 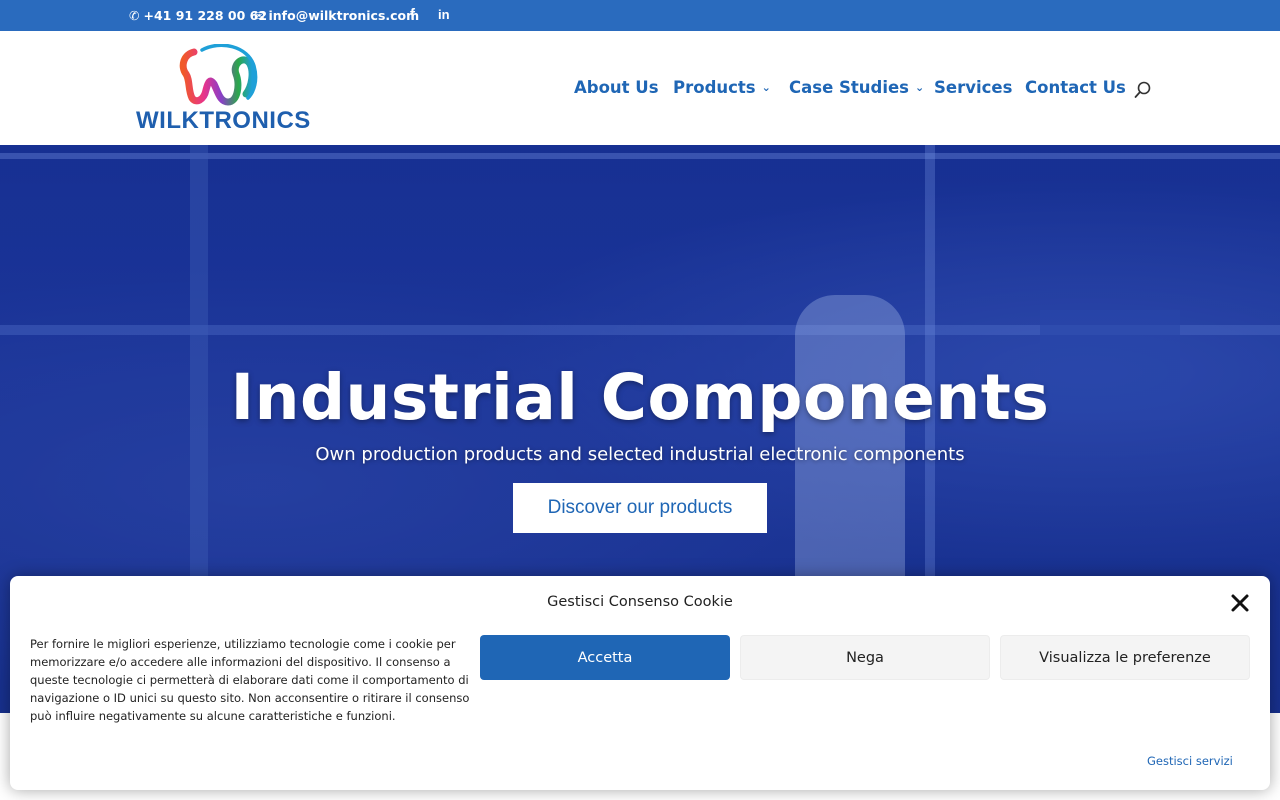 I want to click on nav-item-contact-us: Contact Us, so click(x=1075, y=87).